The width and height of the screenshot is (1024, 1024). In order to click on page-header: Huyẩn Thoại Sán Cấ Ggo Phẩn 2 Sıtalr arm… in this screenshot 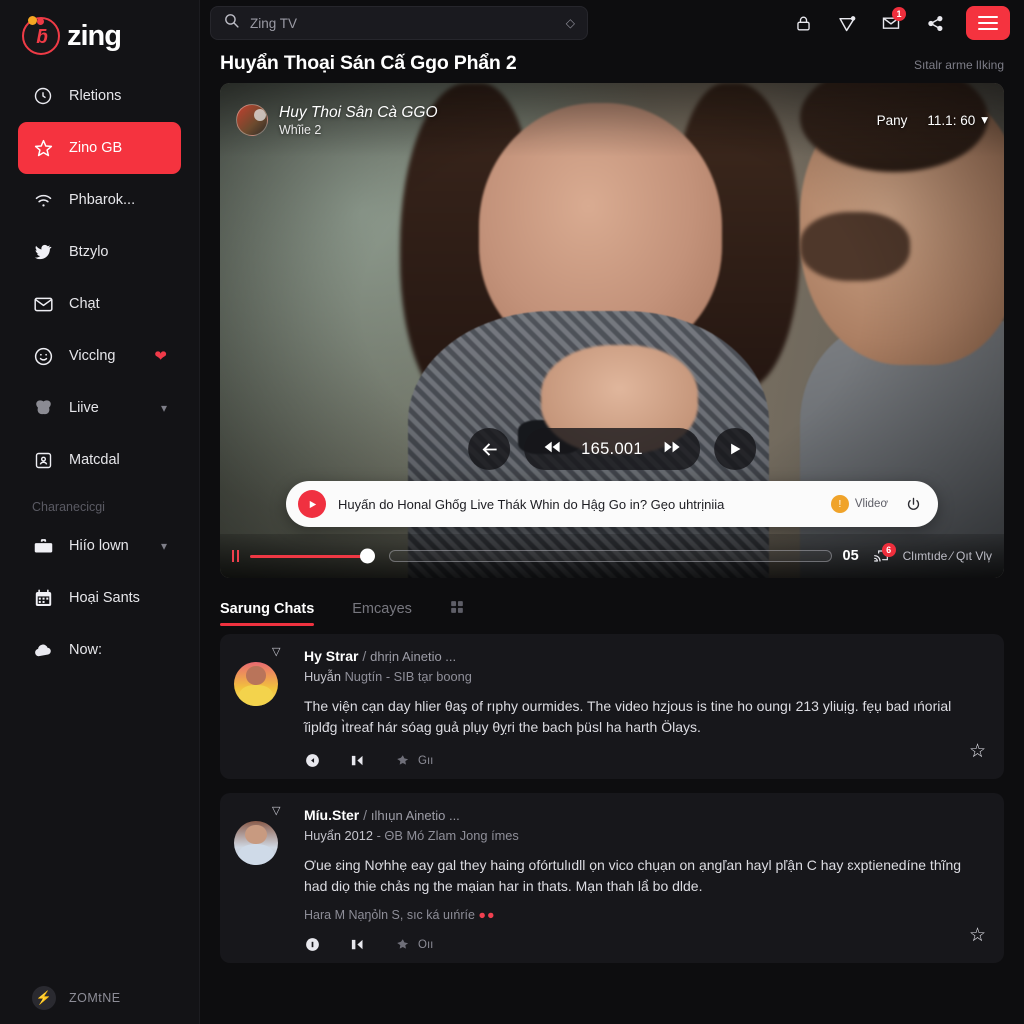, I will do `click(612, 64)`.